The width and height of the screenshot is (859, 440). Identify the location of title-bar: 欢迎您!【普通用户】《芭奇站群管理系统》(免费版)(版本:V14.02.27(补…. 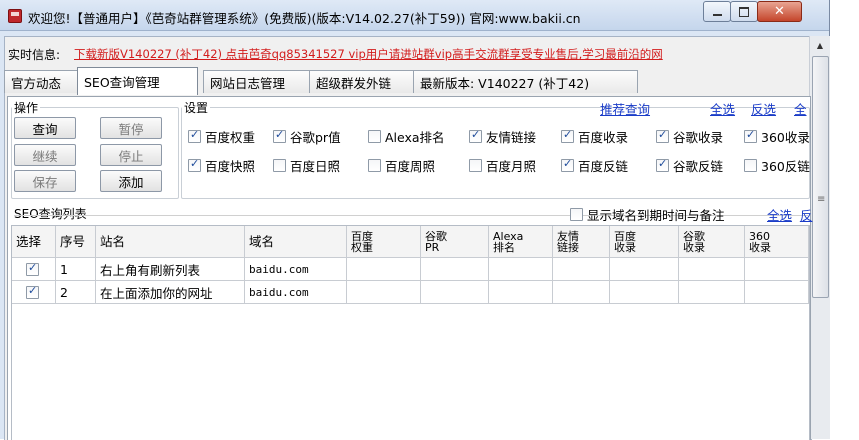
(414, 15).